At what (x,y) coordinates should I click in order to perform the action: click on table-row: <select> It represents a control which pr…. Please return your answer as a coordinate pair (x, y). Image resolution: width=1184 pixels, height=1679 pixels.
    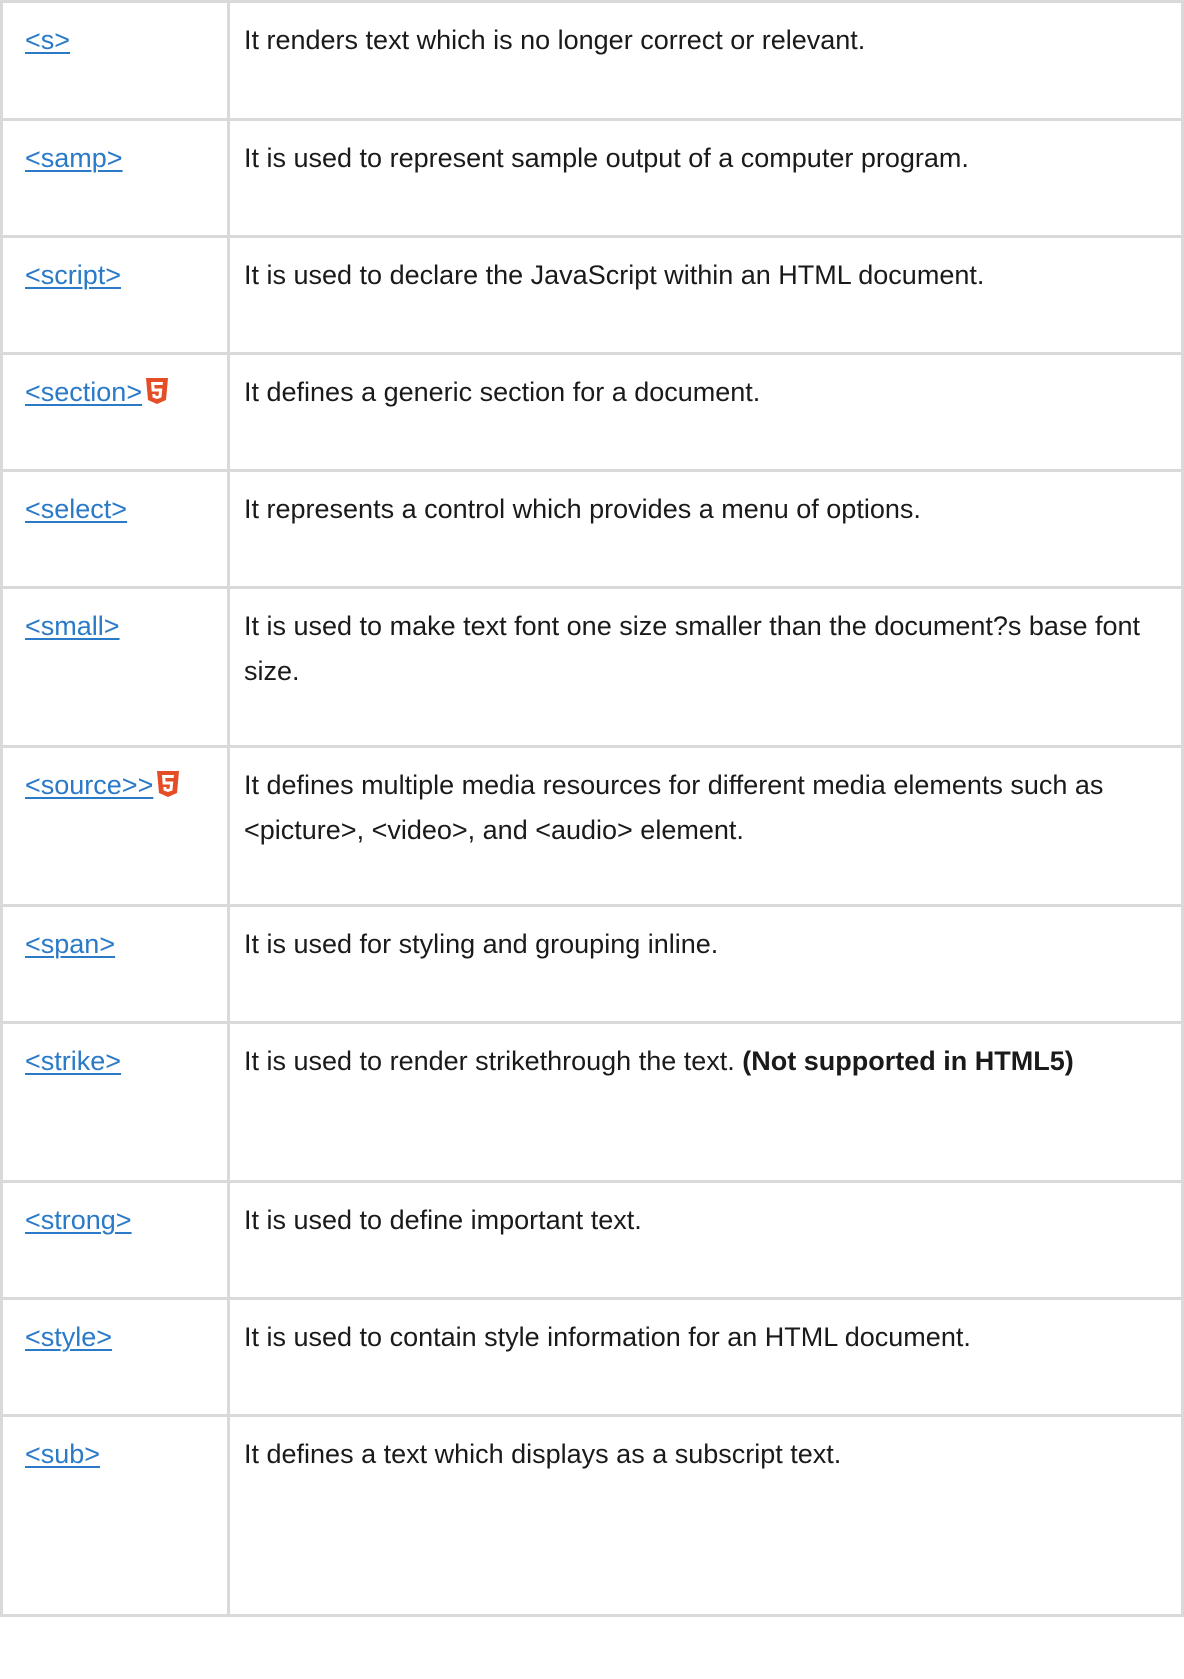
    Looking at the image, I should click on (592, 529).